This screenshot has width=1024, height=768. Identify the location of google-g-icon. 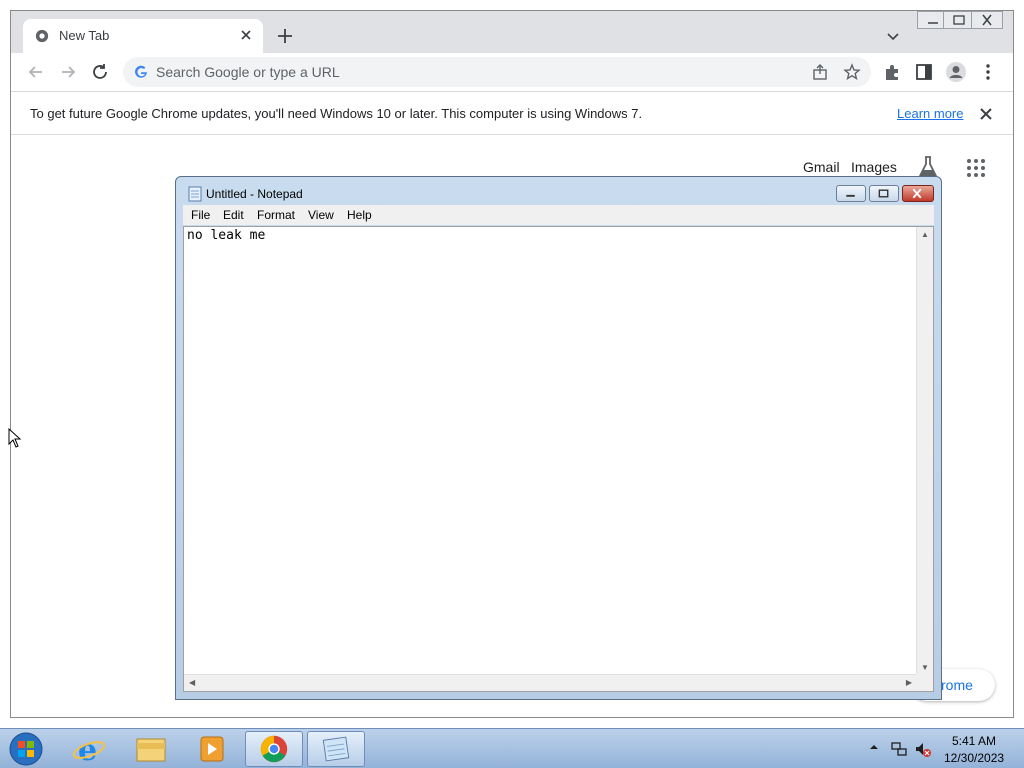
(141, 71).